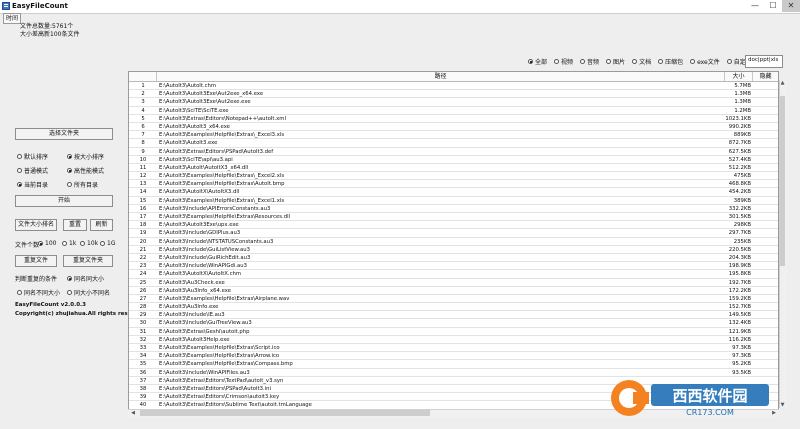 This screenshot has height=429, width=800. I want to click on table-row: 26 E:\AutoIt3\Au3Info_x64.exe 172.2KB, so click(453, 291).